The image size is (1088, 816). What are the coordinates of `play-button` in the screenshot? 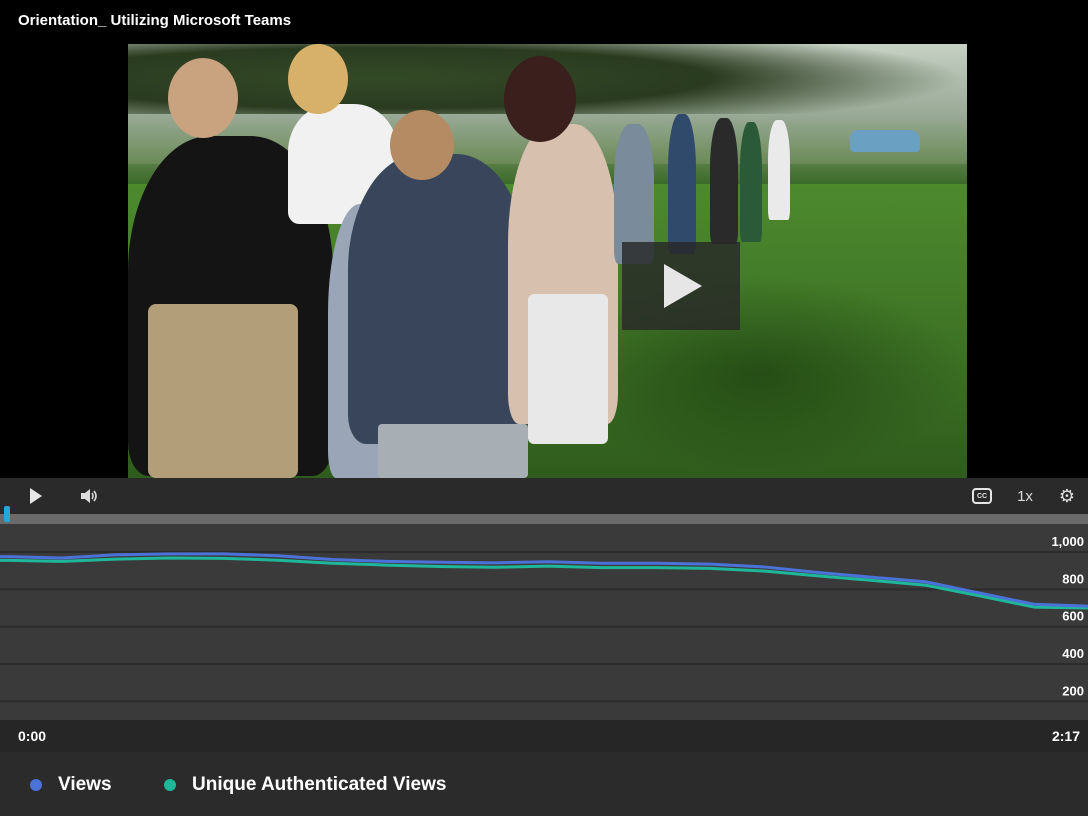 It's located at (36, 496).